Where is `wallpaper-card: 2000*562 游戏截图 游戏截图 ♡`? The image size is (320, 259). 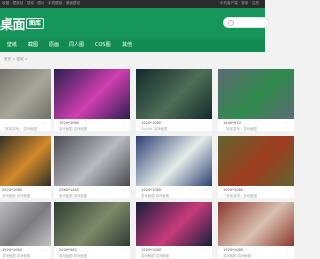 wallpaper-card: 2000*562 游戏截图 游戏截图 ♡ is located at coordinates (92, 230).